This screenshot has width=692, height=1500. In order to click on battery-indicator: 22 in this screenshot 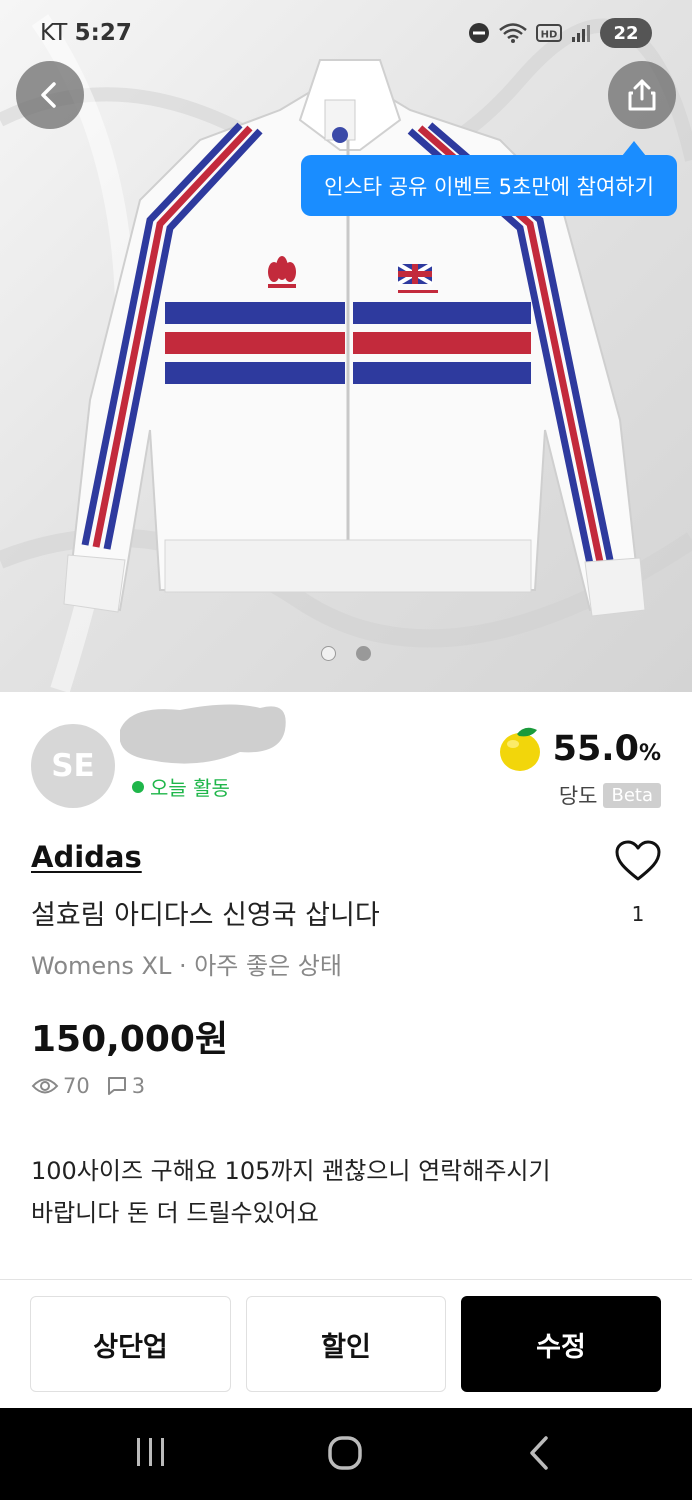, I will do `click(626, 33)`.